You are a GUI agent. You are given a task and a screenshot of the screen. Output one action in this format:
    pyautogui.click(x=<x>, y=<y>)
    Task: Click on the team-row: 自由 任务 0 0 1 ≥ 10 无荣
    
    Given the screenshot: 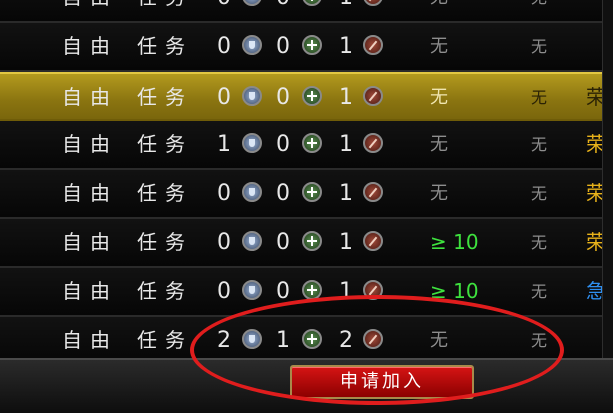 What is the action you would take?
    pyautogui.click(x=305, y=243)
    